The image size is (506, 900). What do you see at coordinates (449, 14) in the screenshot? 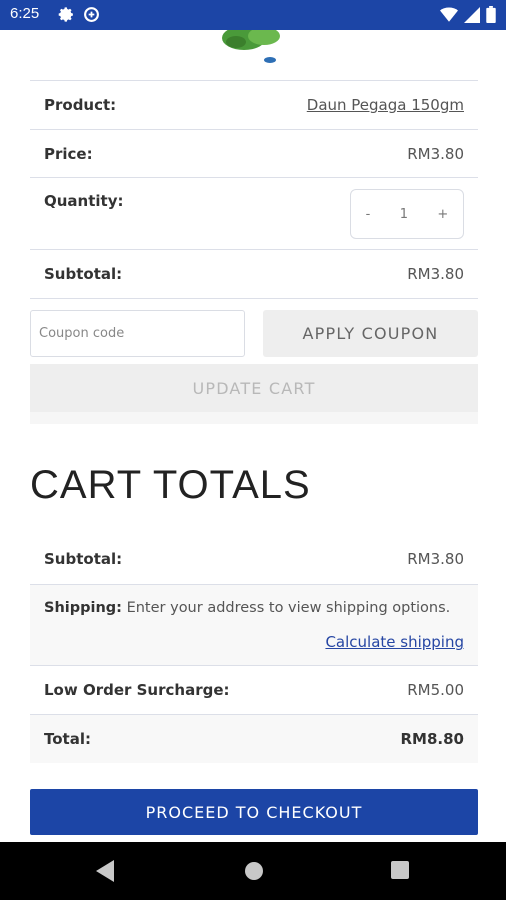
I see `wifi-icon` at bounding box center [449, 14].